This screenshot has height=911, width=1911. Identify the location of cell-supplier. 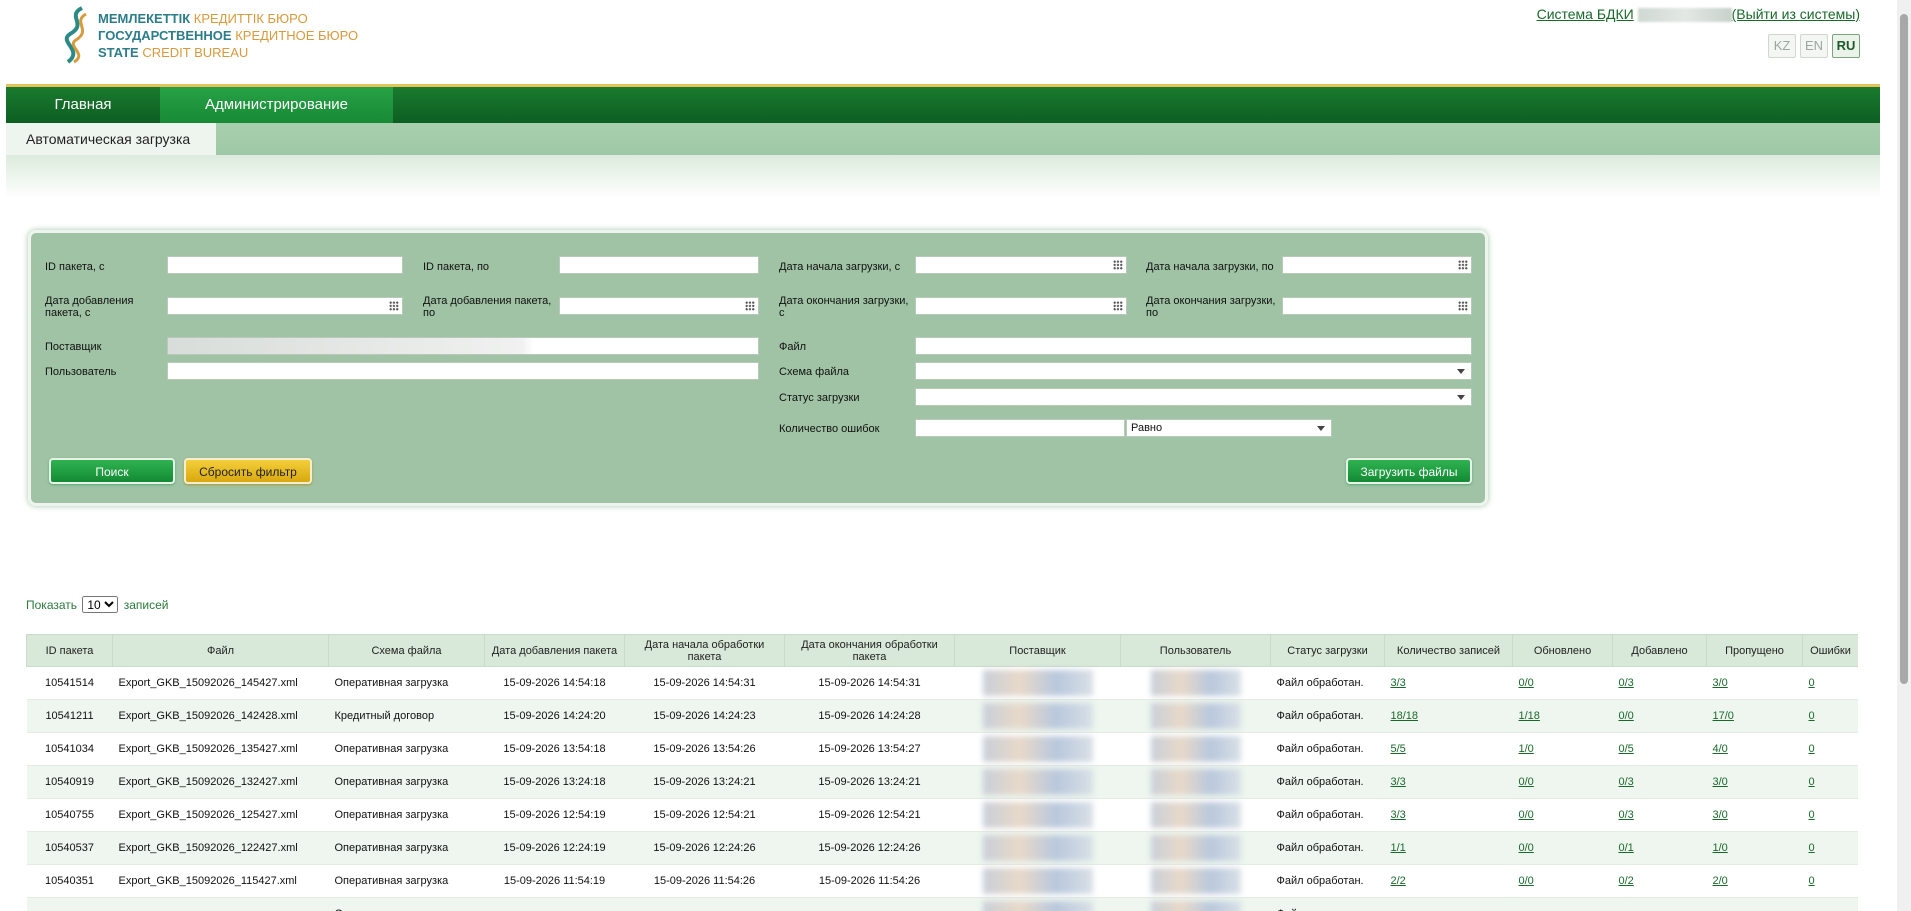
(1037, 716).